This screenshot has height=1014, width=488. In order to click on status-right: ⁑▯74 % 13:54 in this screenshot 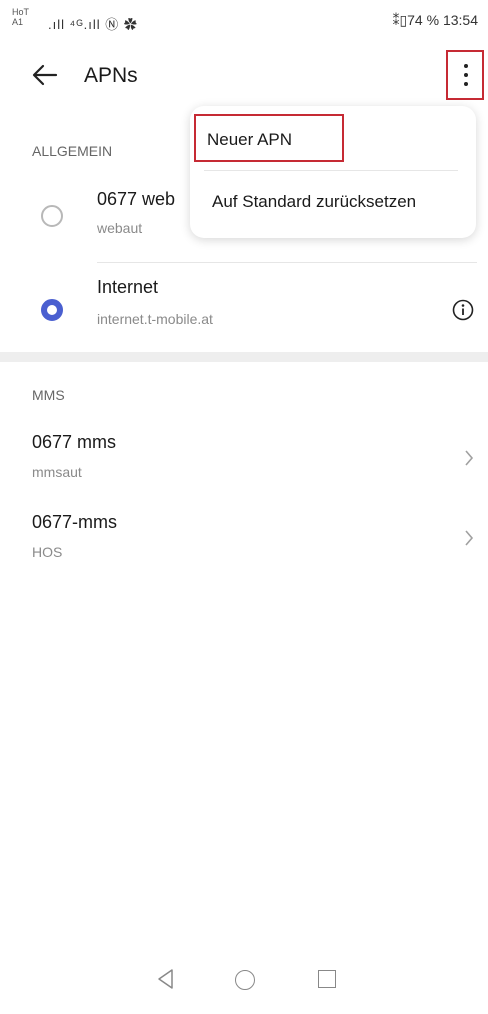, I will do `click(435, 20)`.